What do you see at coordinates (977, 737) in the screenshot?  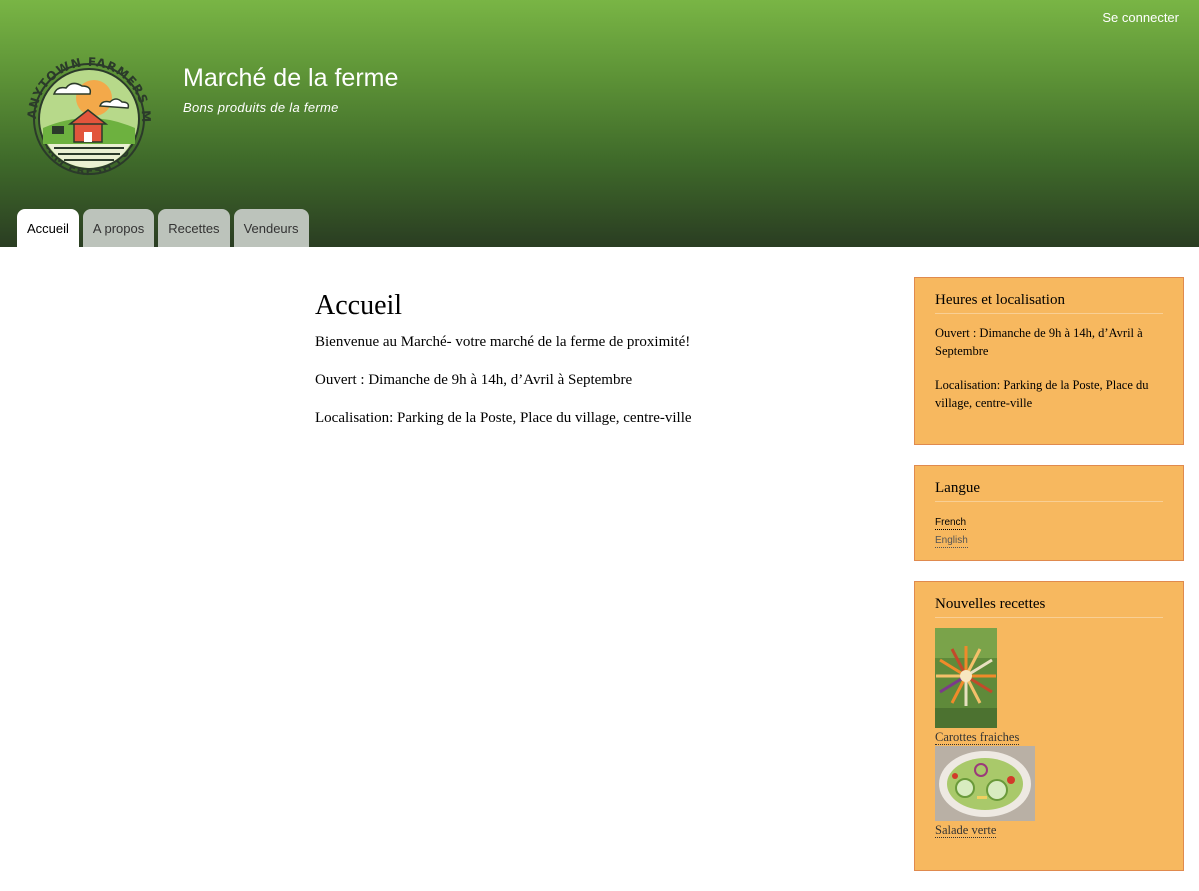 I see `recipe-link-carottes: Carottes fraiches` at bounding box center [977, 737].